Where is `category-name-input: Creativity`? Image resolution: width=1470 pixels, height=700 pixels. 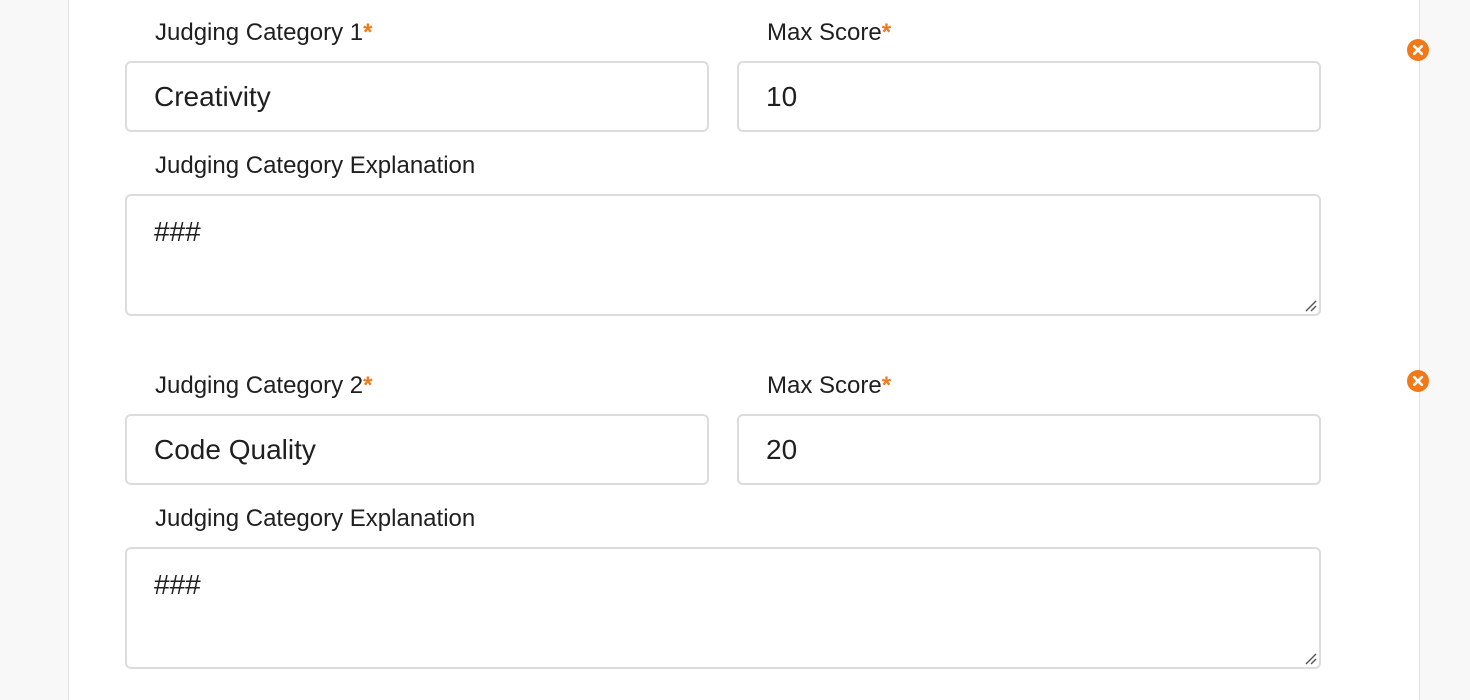 category-name-input: Creativity is located at coordinates (417, 96).